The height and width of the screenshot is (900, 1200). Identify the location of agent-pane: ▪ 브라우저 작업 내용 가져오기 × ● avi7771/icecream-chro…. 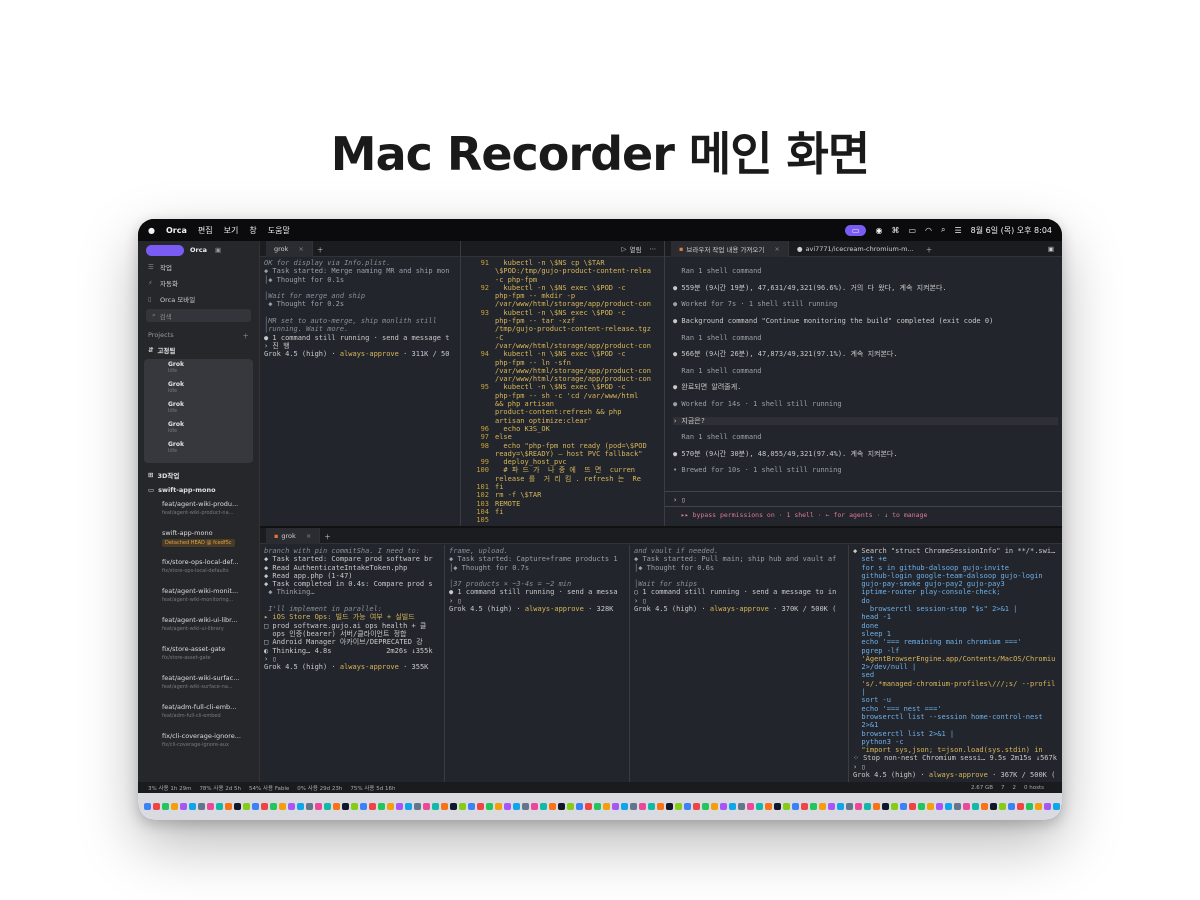
(863, 383).